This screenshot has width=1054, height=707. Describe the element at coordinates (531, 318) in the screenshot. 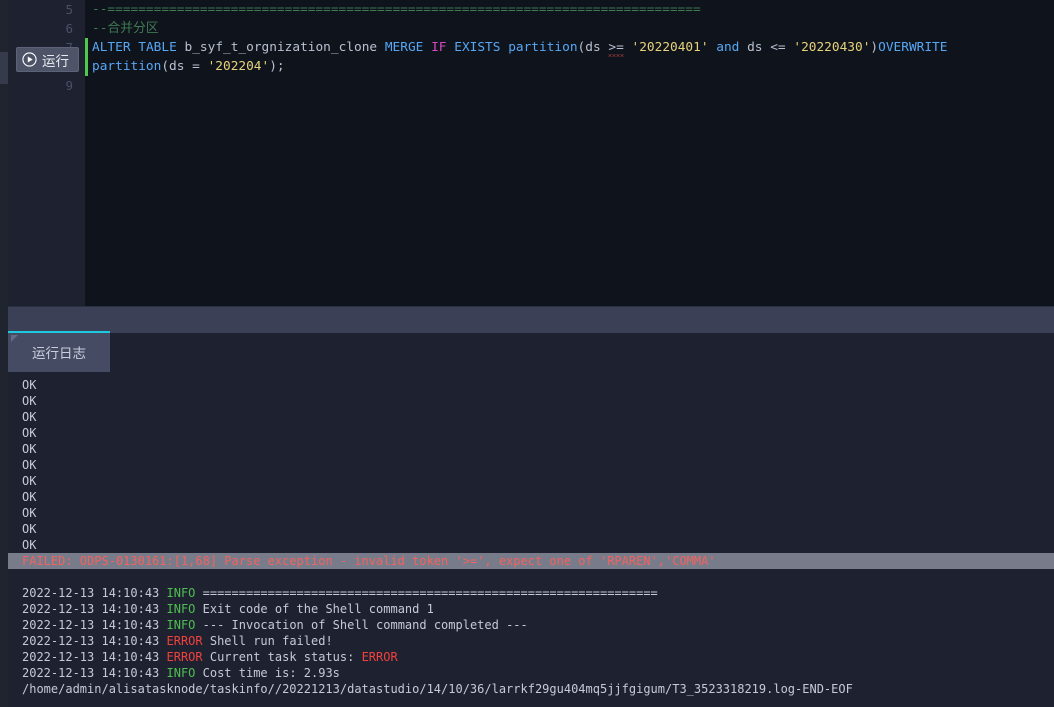

I see `panel-divider` at that location.